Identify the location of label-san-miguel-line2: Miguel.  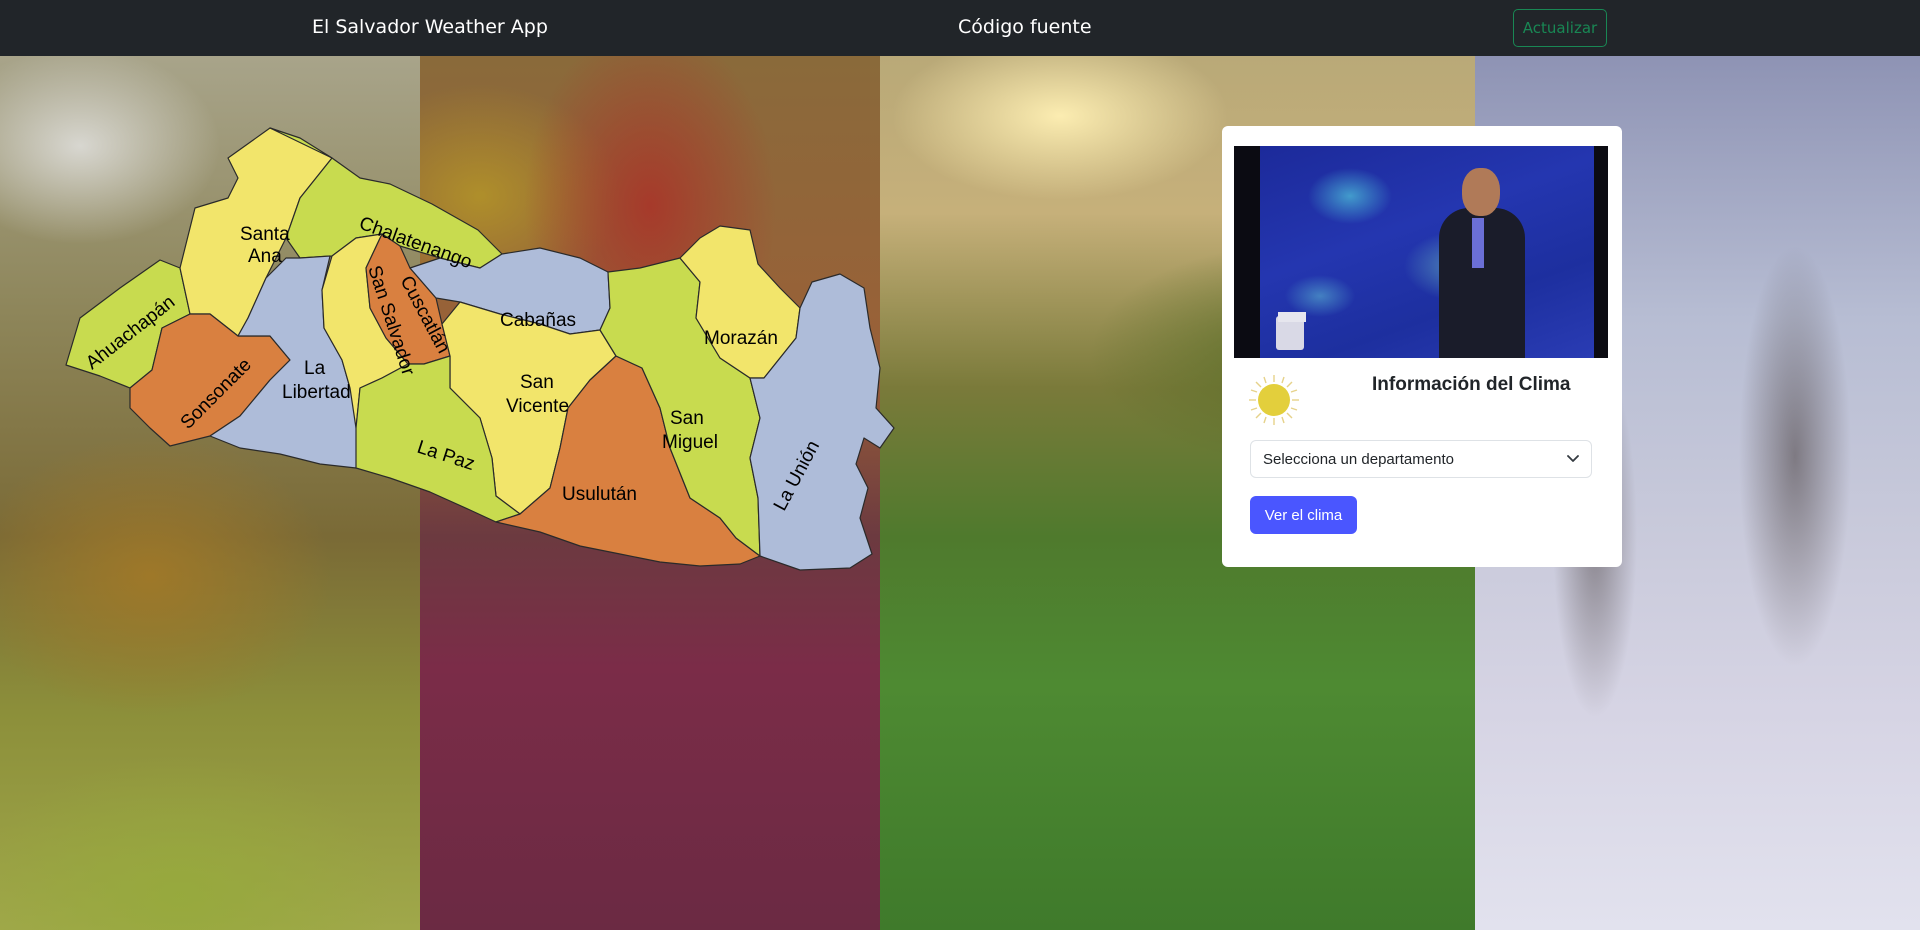
(690, 442).